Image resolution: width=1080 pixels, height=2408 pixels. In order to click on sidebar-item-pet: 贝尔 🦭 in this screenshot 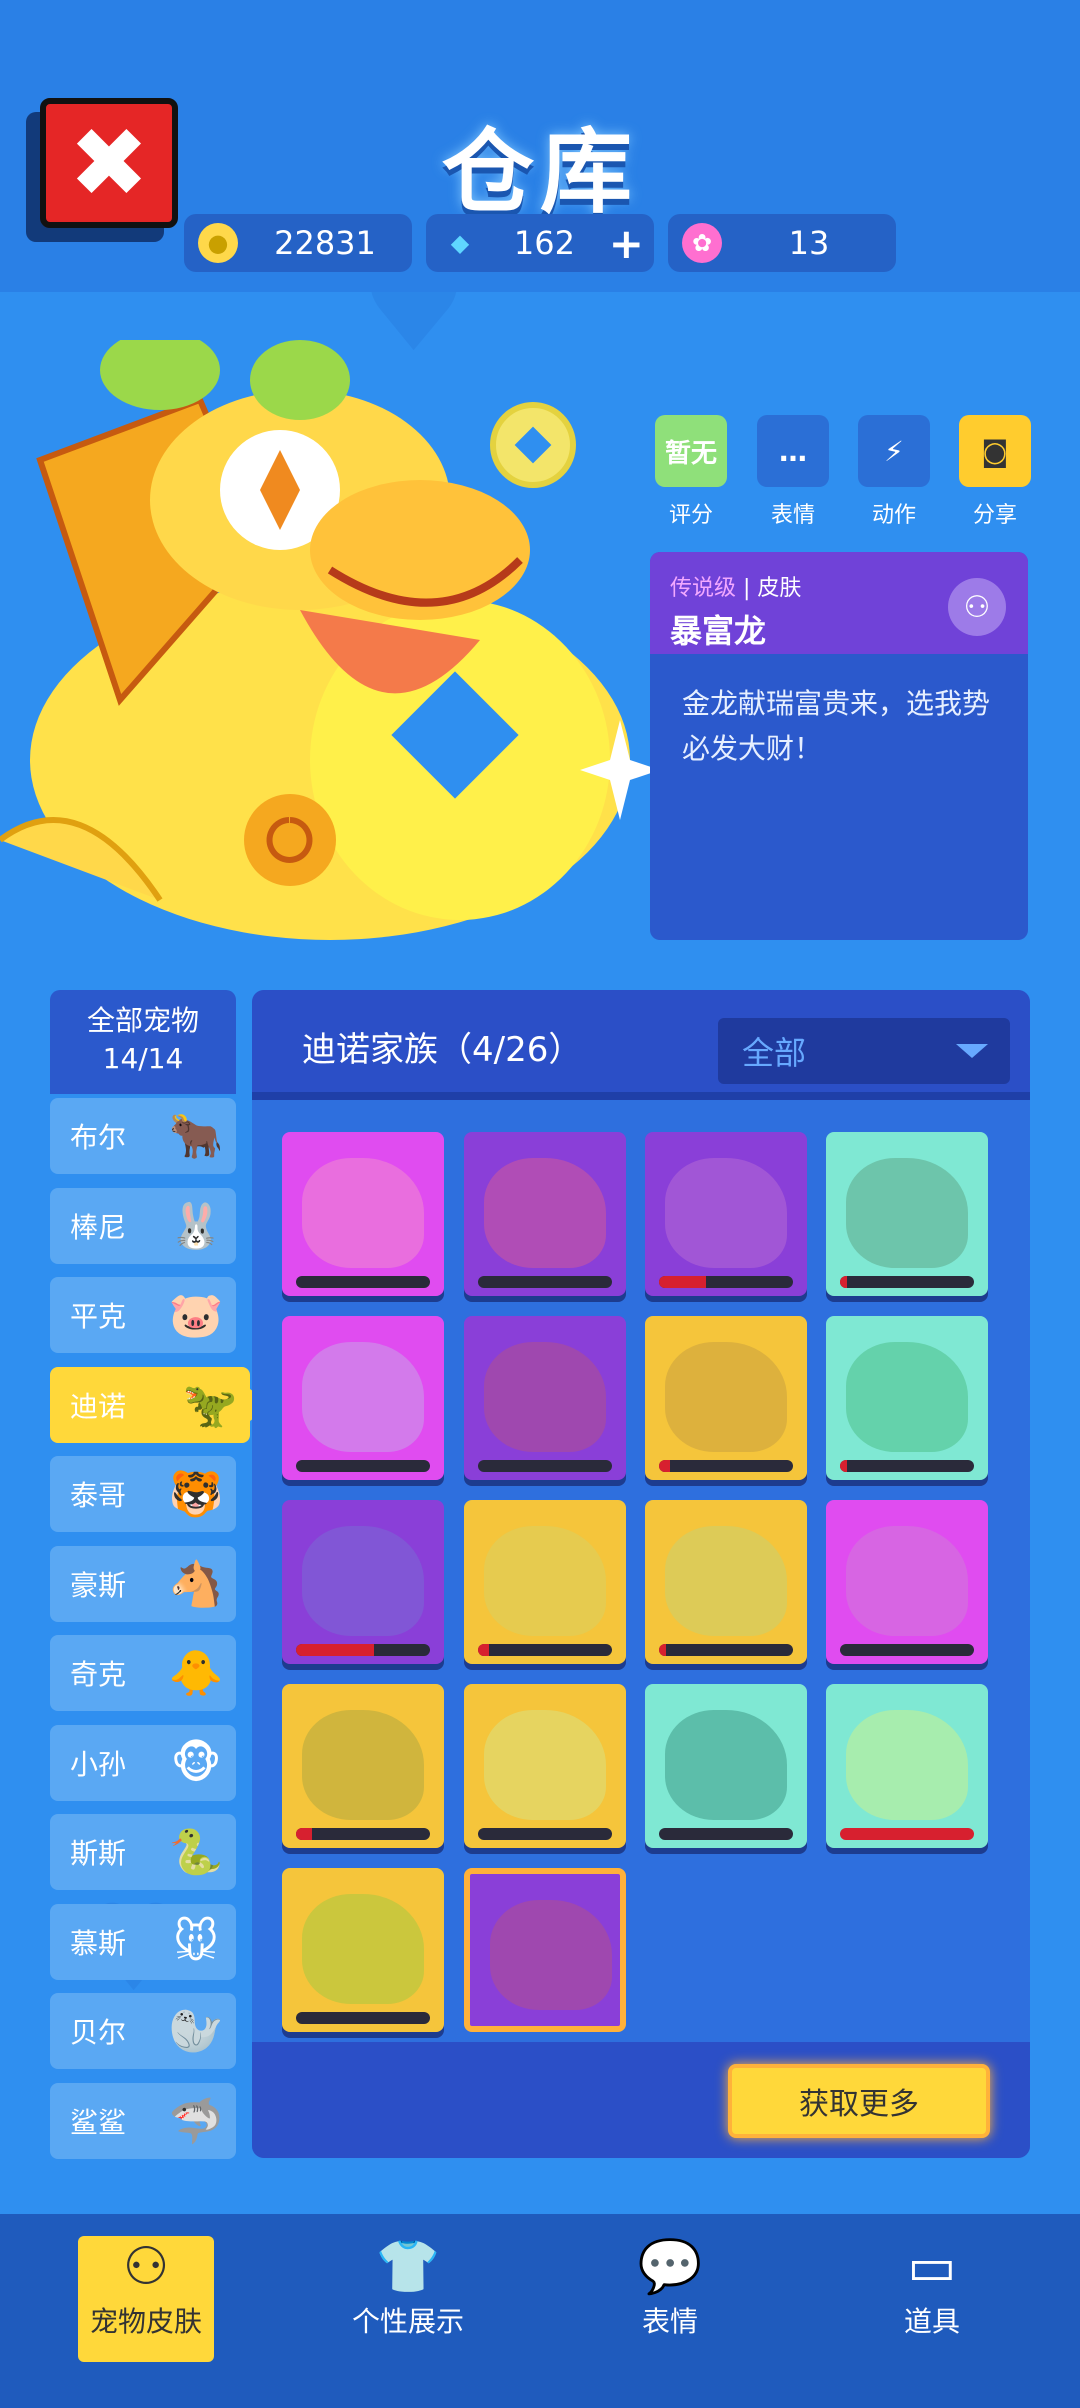, I will do `click(143, 2031)`.